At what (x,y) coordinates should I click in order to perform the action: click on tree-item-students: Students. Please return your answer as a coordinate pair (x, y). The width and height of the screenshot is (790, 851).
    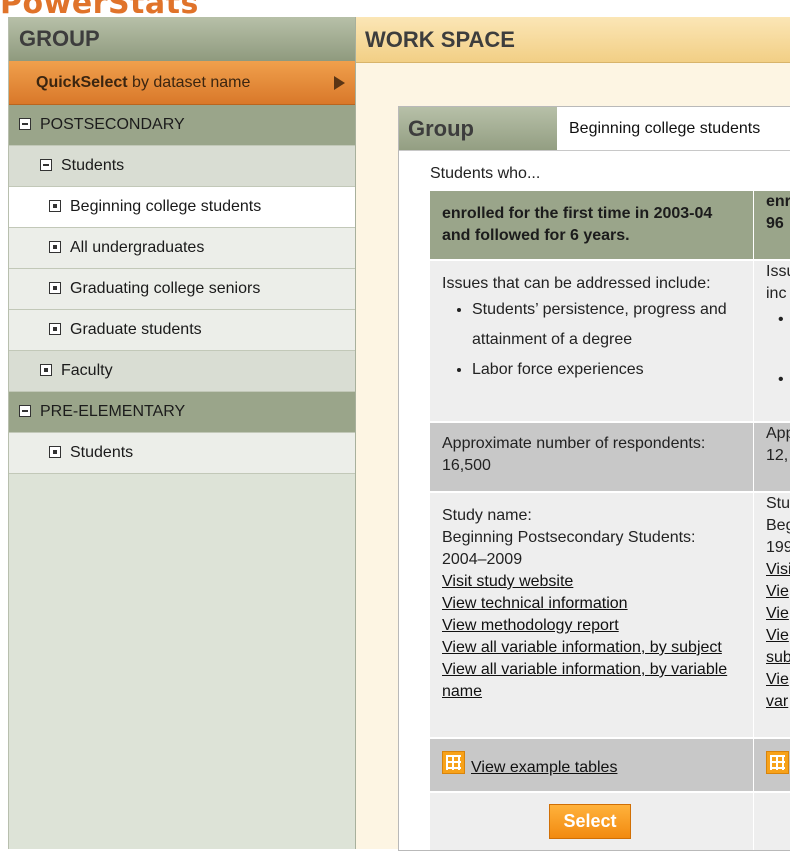
    Looking at the image, I should click on (182, 166).